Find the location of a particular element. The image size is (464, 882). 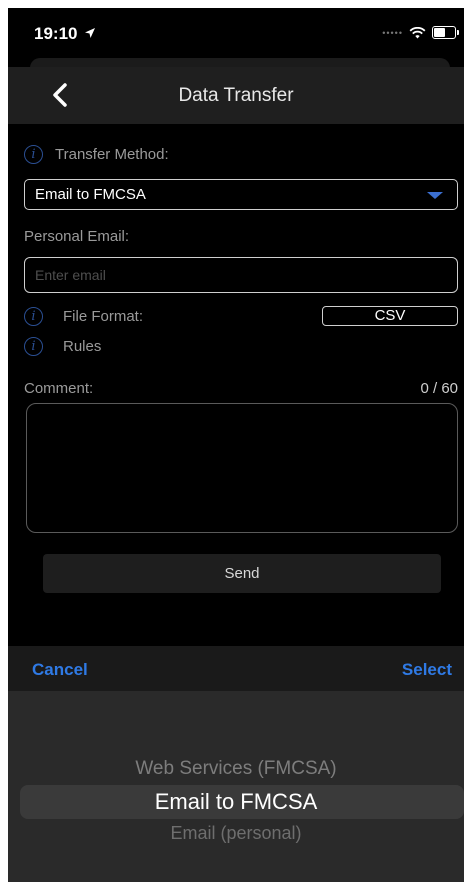

picker-option: Email (personal) is located at coordinates (236, 833).